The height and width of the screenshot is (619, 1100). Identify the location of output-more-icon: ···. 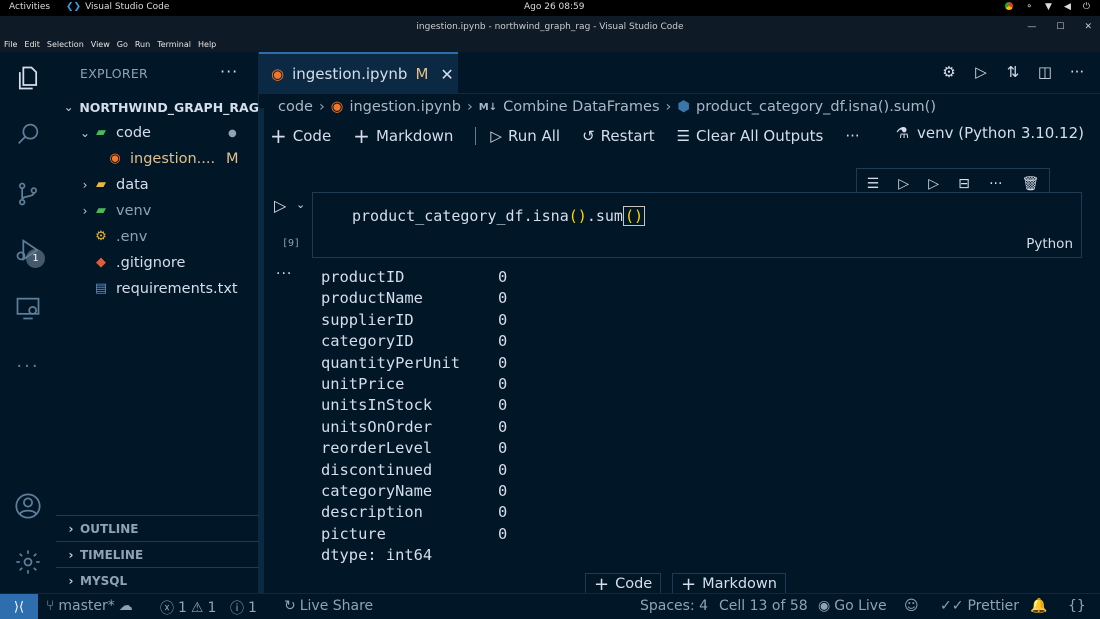
(284, 274).